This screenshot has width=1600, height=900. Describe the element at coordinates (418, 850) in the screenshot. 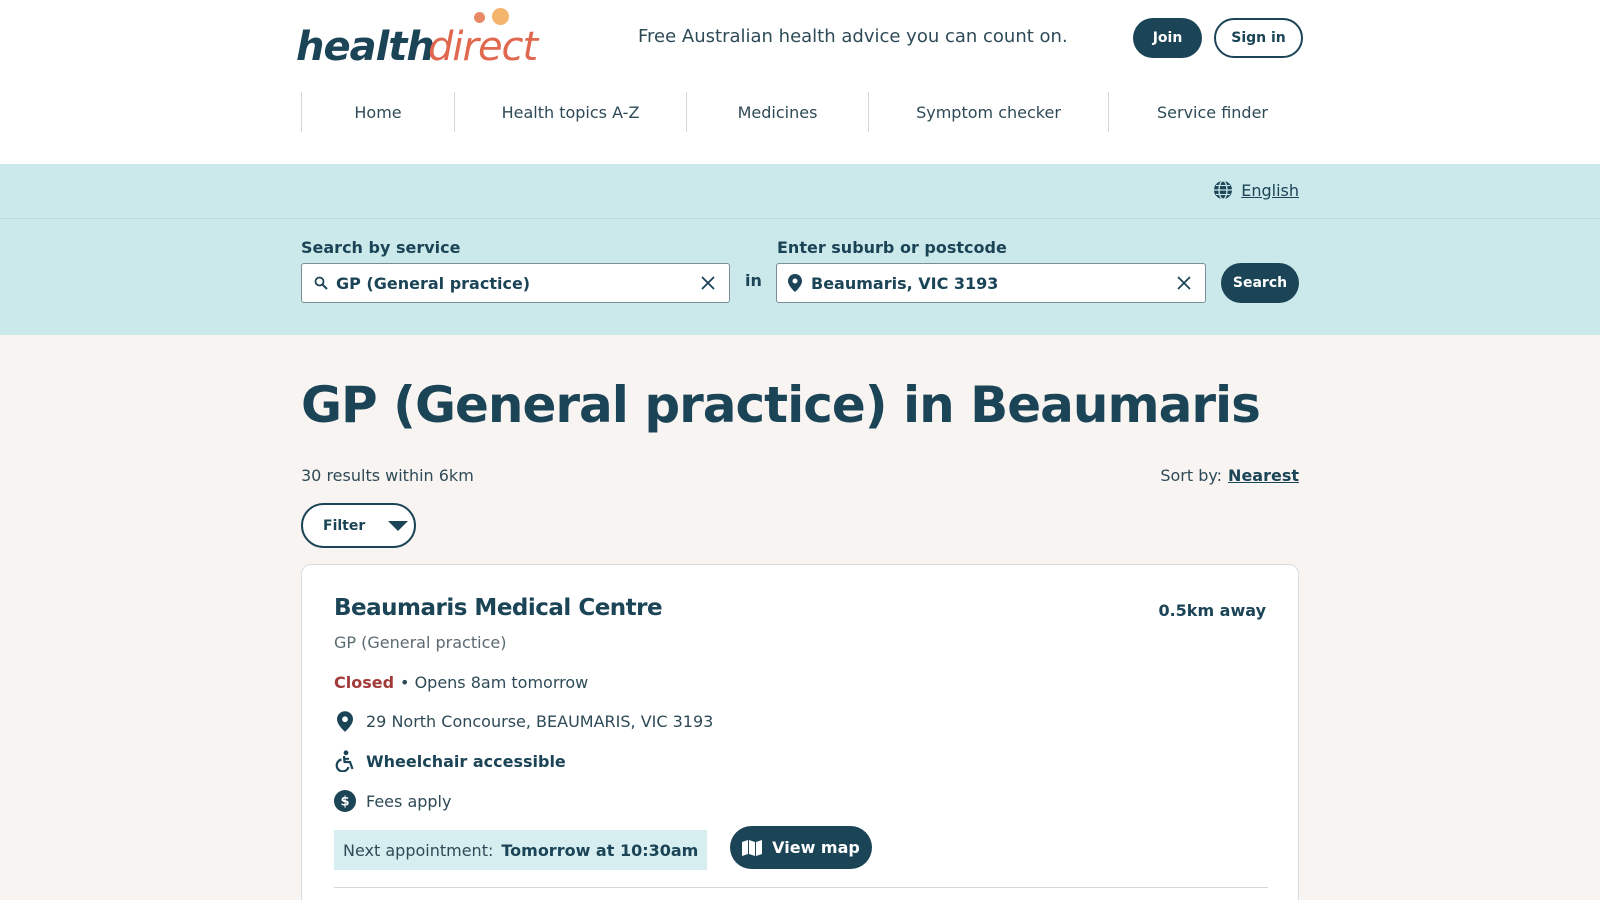

I see `appointment-label: Next appointment:` at that location.